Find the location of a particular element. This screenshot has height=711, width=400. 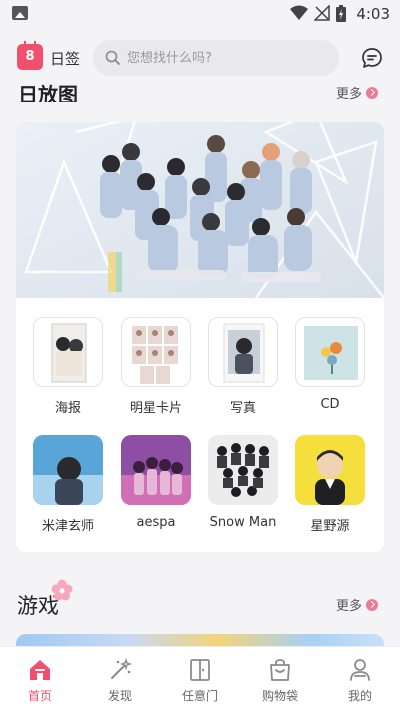

category-poster: 海报 is located at coordinates (68, 366).